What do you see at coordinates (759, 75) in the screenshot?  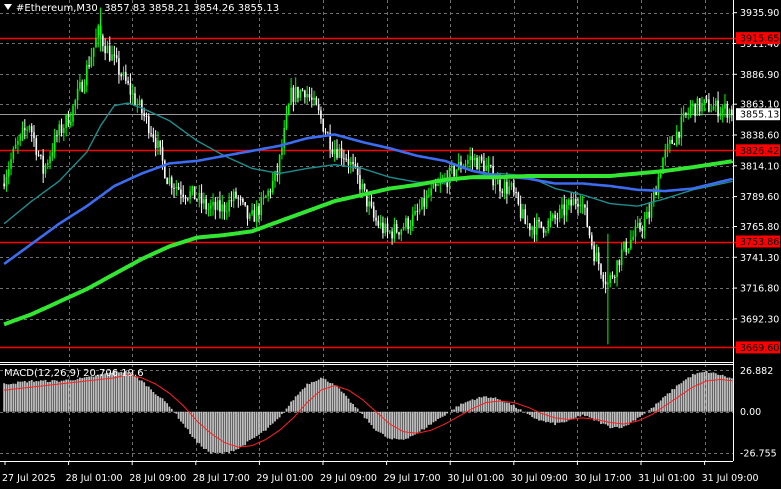 I see `price-tick-label: 3886.90` at bounding box center [759, 75].